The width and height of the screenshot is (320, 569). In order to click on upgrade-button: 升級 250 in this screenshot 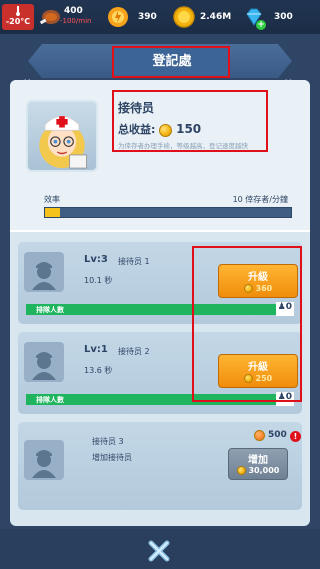, I will do `click(258, 371)`.